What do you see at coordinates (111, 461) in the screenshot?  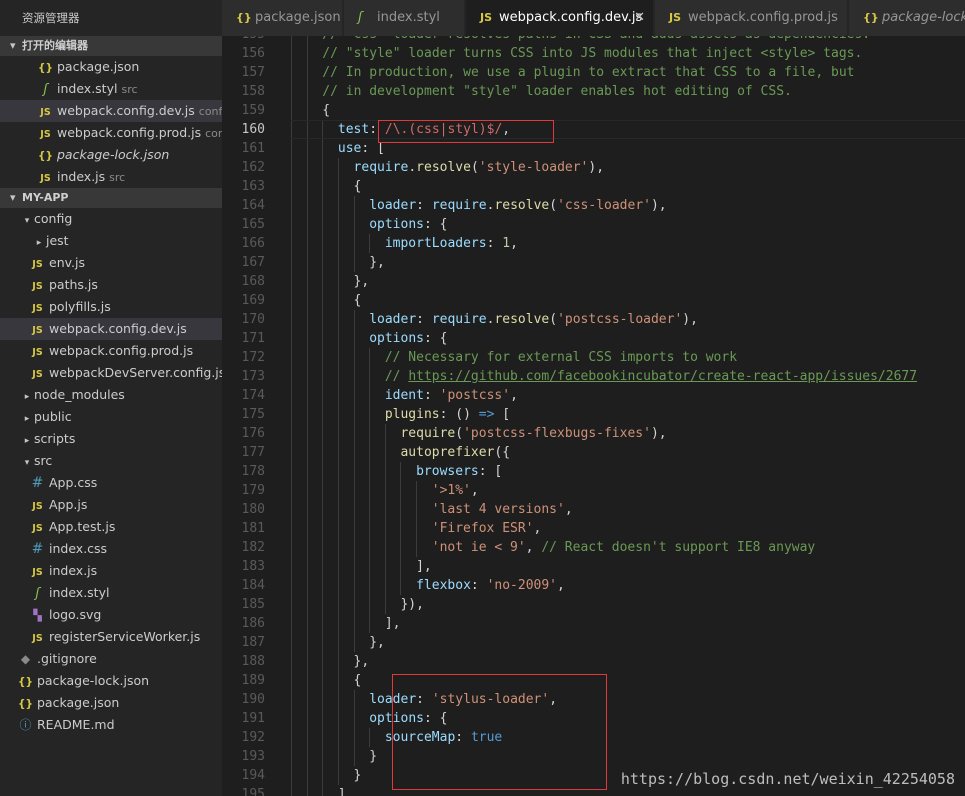 I see `tree-item: ▾ src` at bounding box center [111, 461].